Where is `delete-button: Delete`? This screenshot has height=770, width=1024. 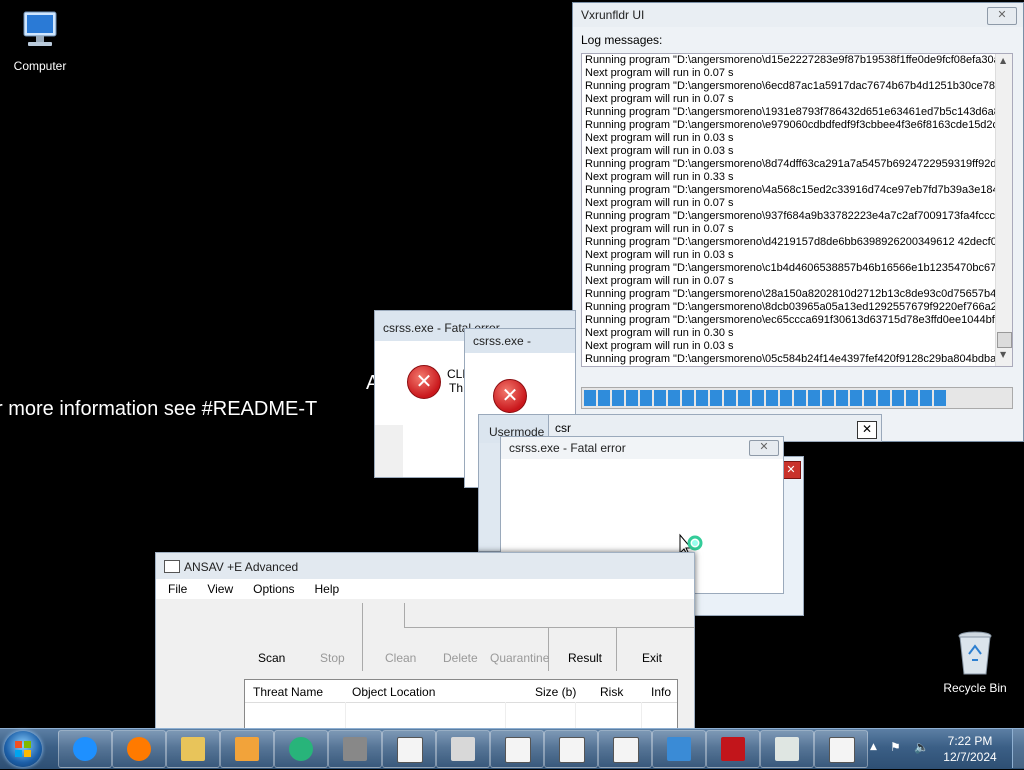 delete-button: Delete is located at coordinates (460, 658).